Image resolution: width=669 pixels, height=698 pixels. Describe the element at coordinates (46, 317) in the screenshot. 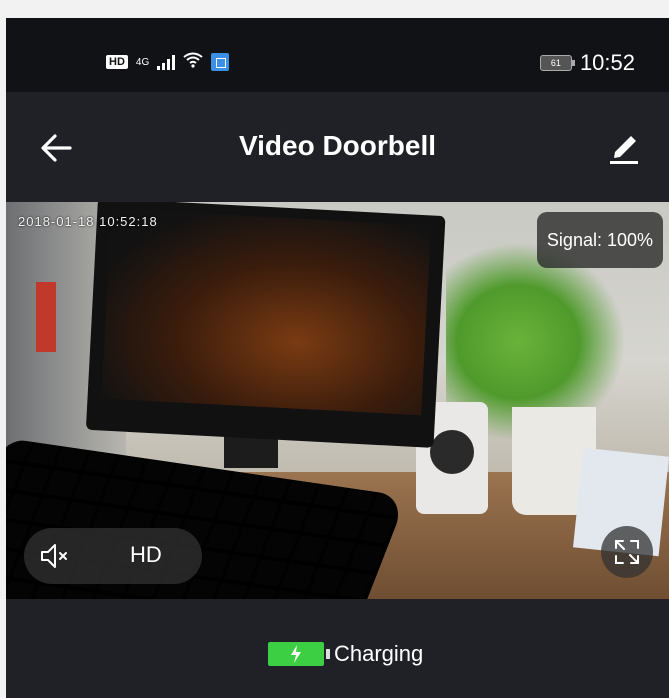

I see `video-scene-shelf` at that location.